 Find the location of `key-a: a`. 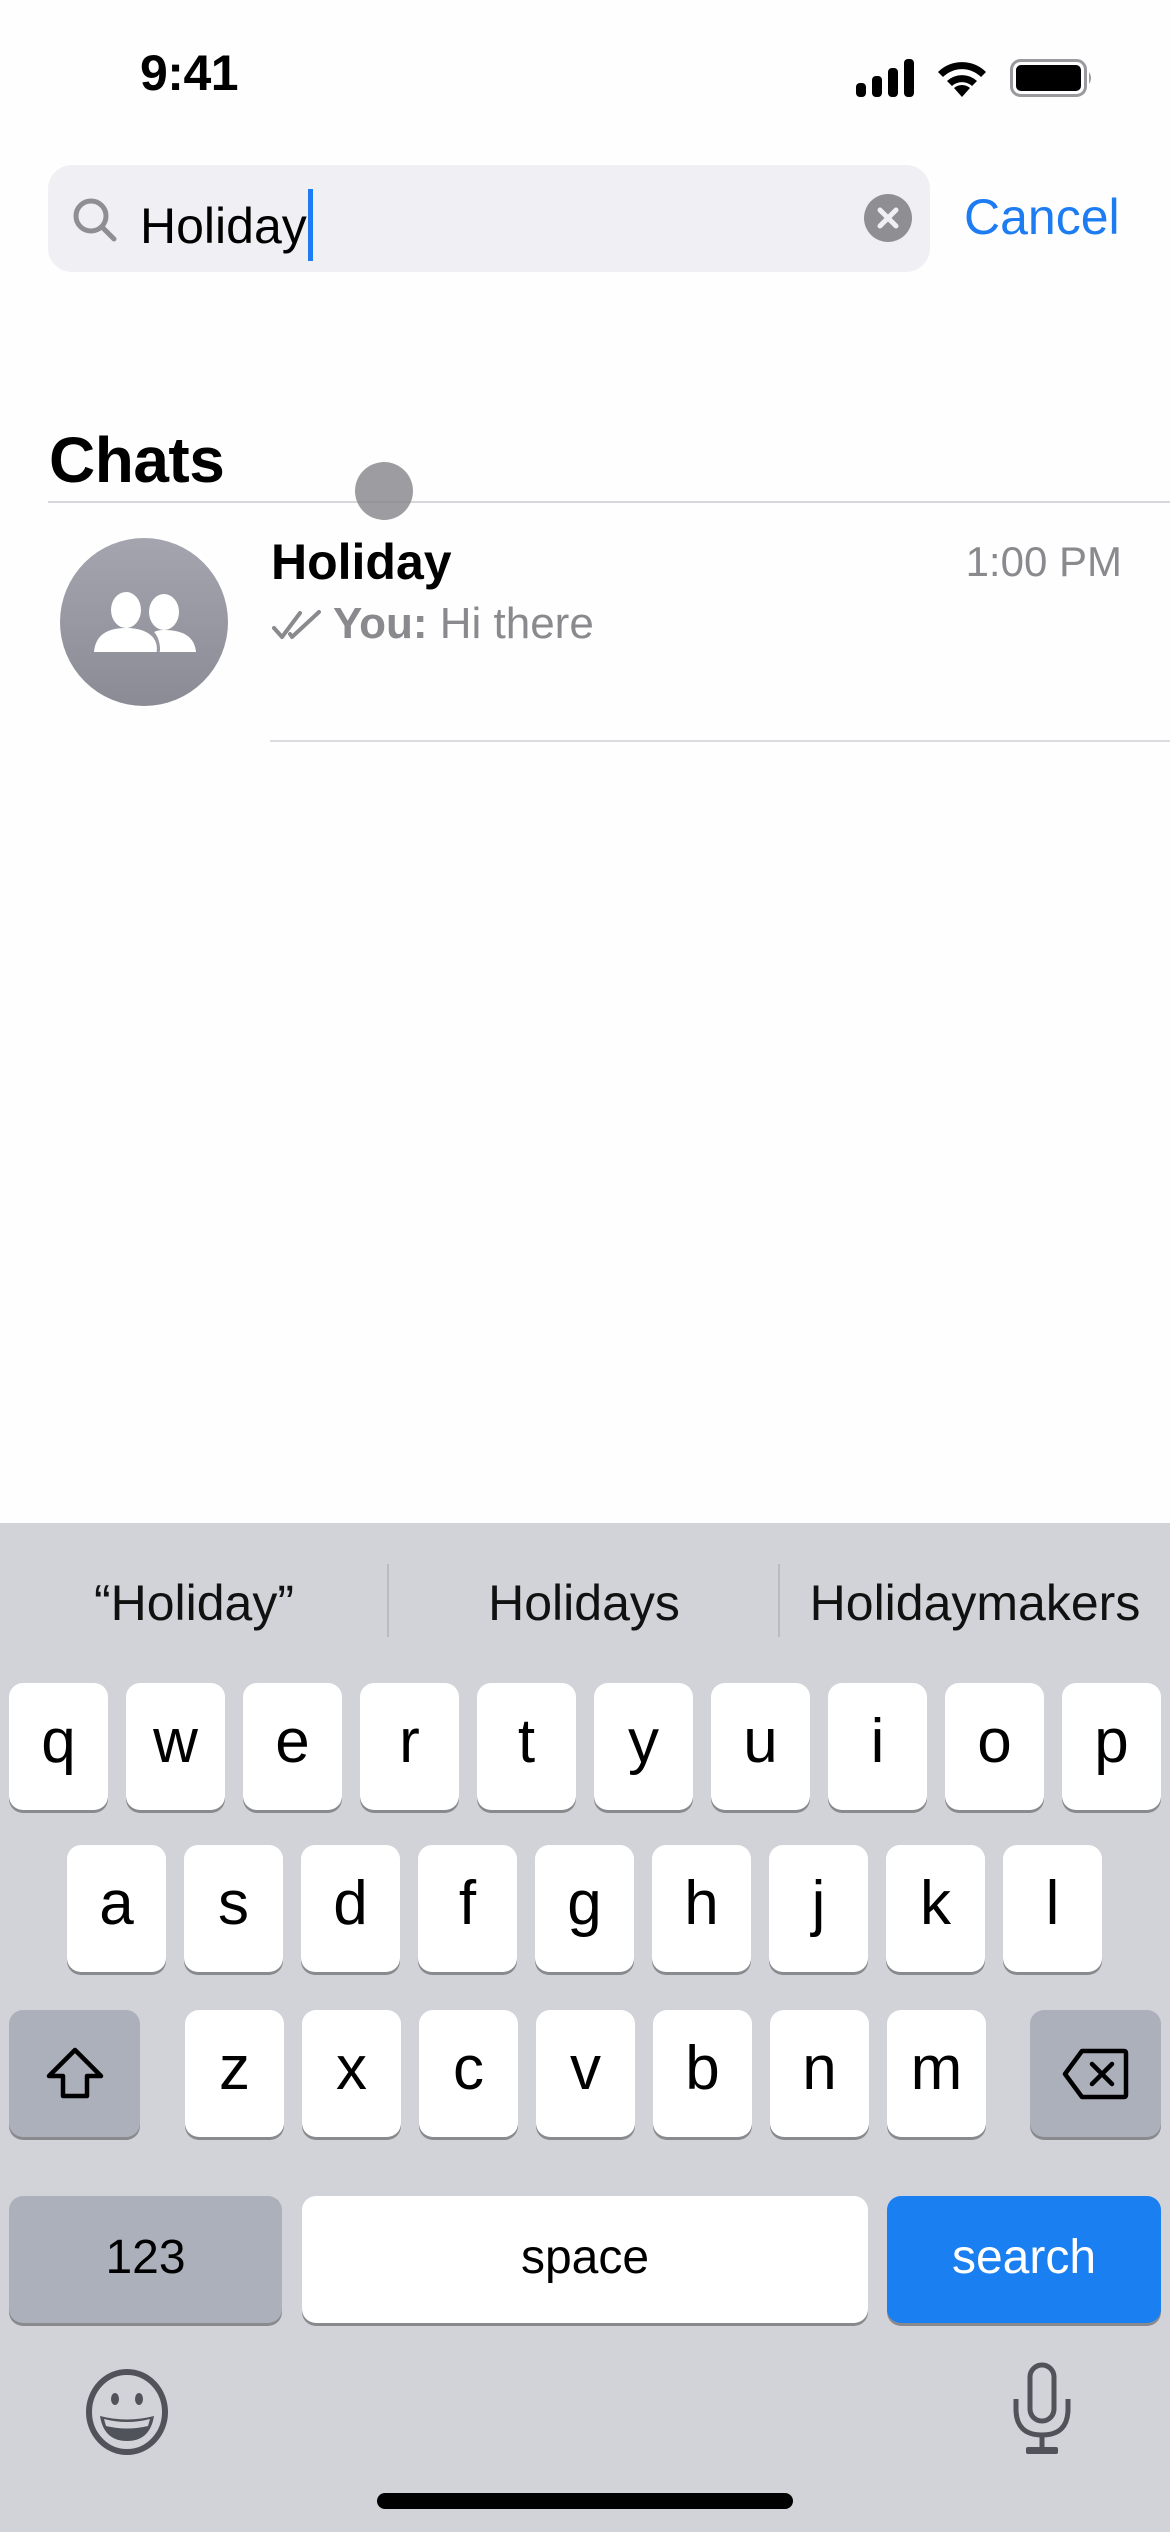

key-a: a is located at coordinates (116, 1908).